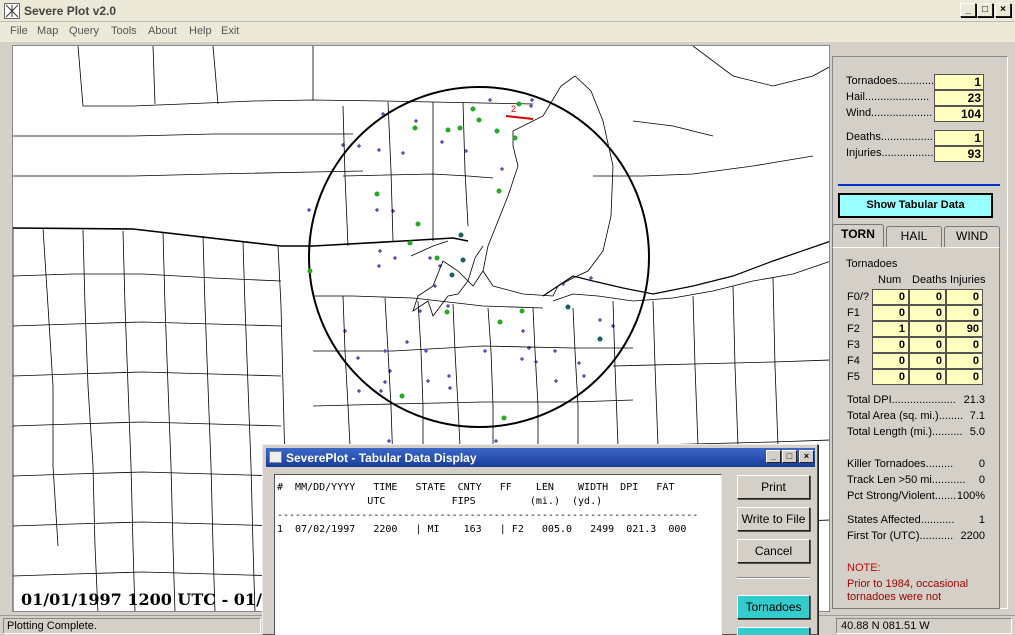 The height and width of the screenshot is (635, 1015). Describe the element at coordinates (890, 377) in the screenshot. I see `f5-num: 0` at that location.